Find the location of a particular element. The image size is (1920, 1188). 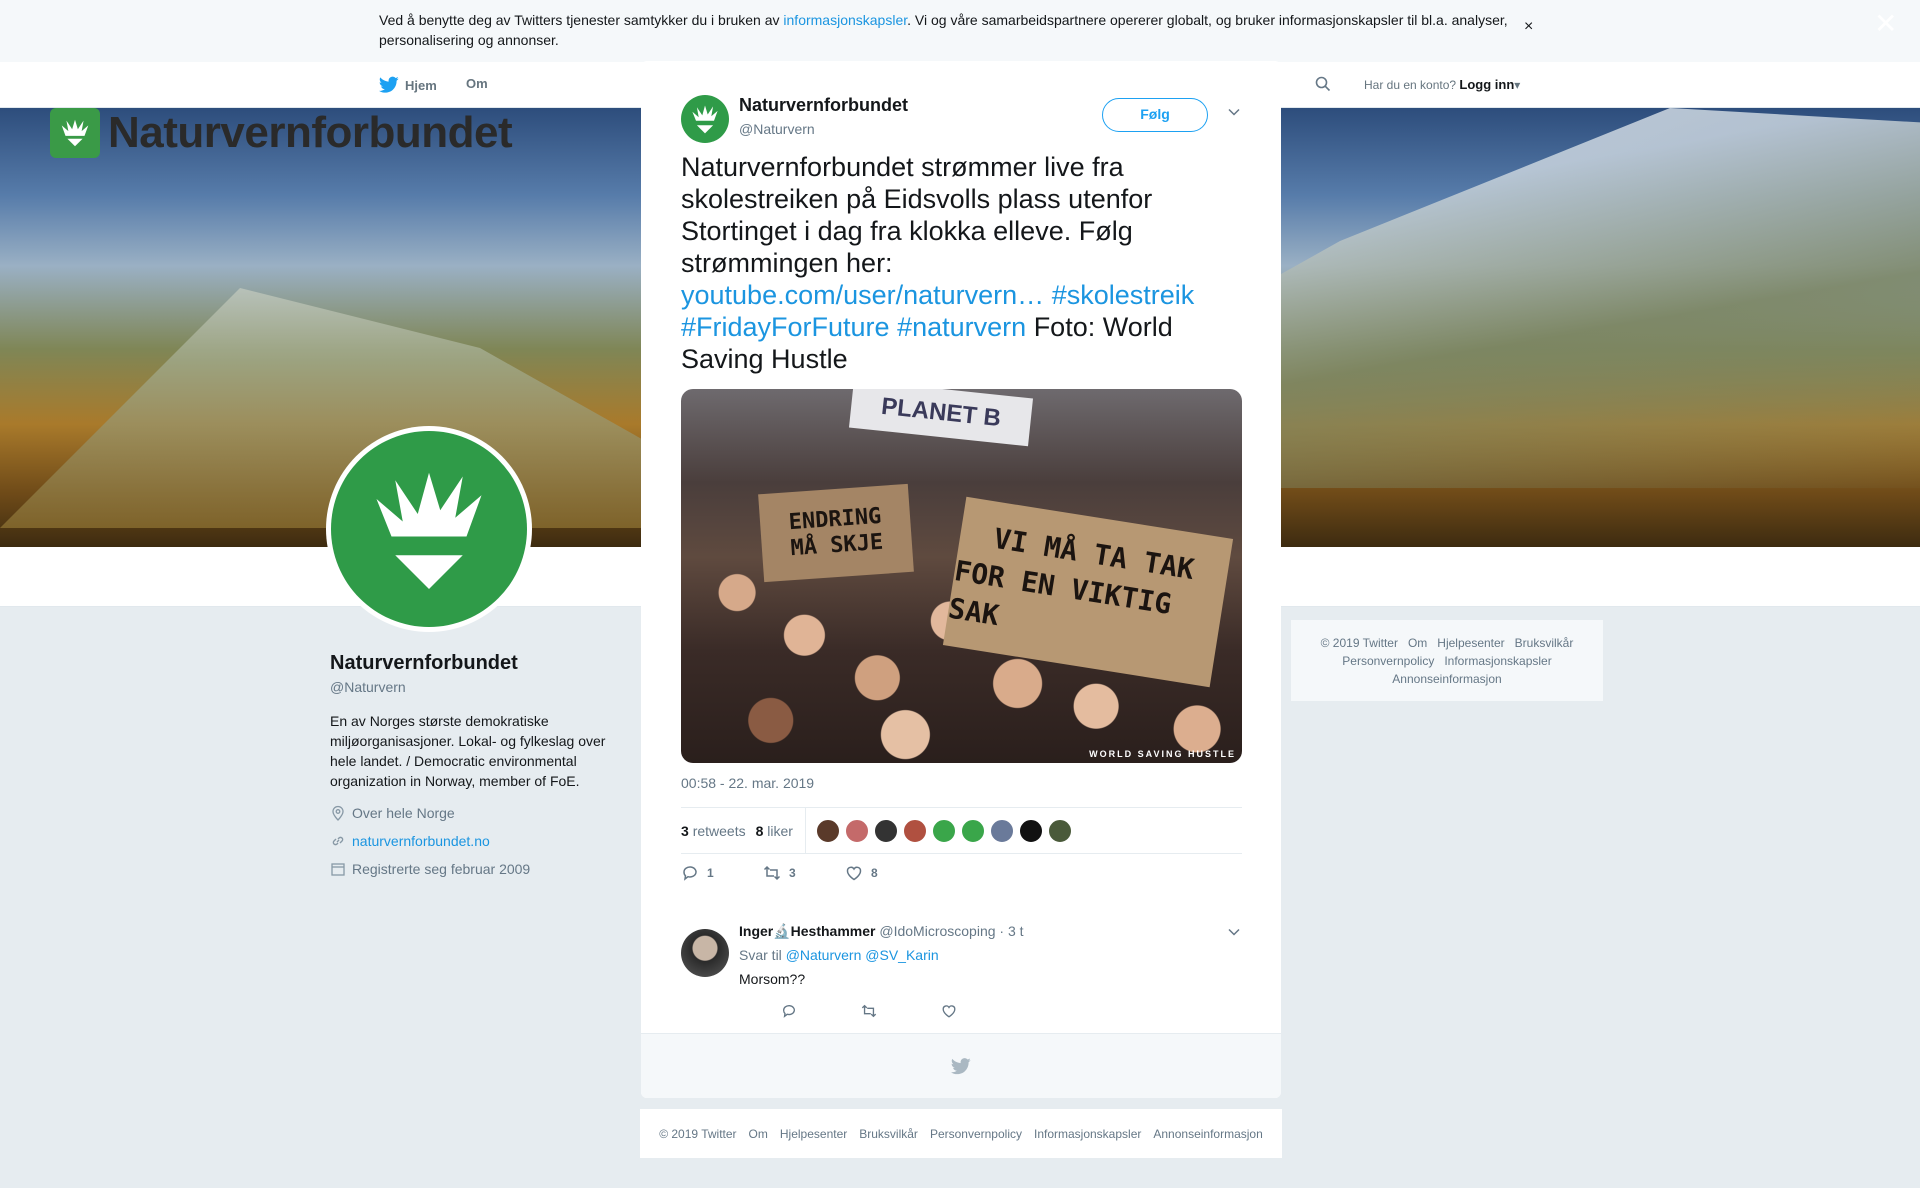

hashtag-link: #naturvern is located at coordinates (961, 327).